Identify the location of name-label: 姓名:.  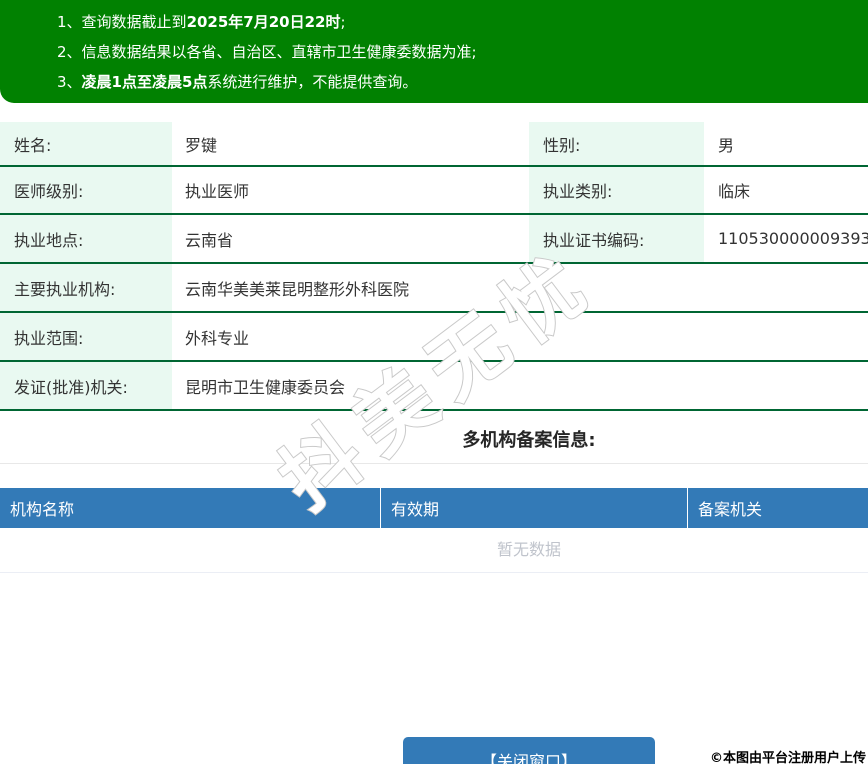
(86, 143).